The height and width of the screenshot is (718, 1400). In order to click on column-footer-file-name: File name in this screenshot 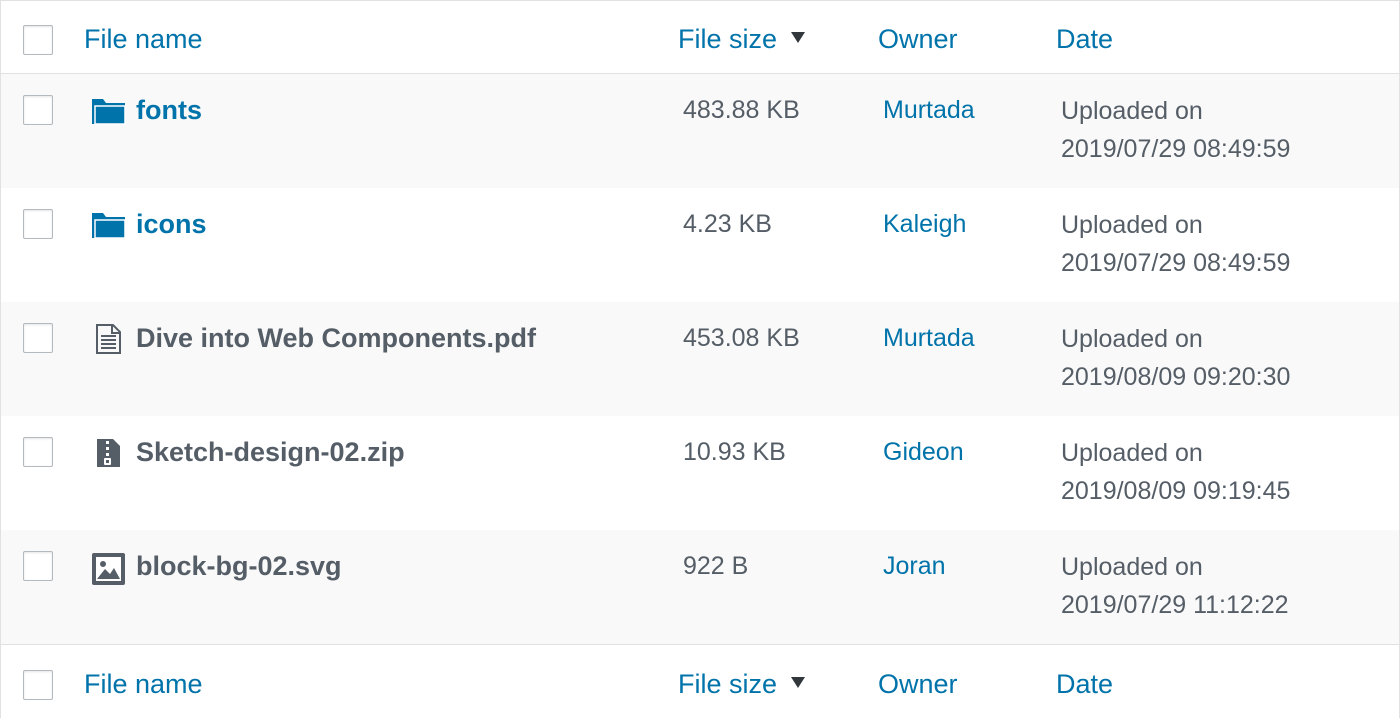, I will do `click(143, 684)`.